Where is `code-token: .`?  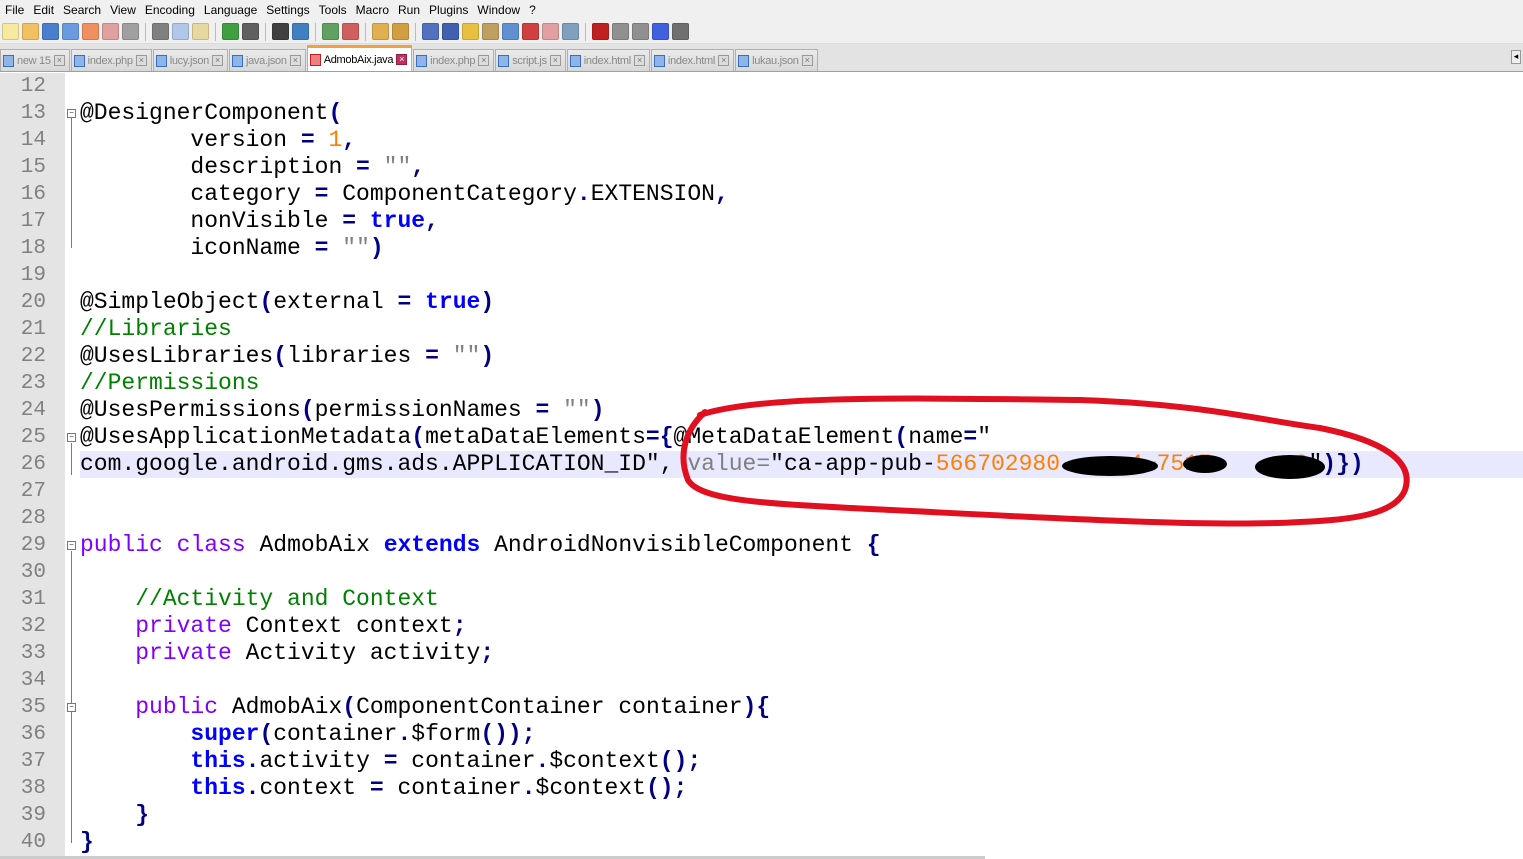 code-token: . is located at coordinates (252, 761).